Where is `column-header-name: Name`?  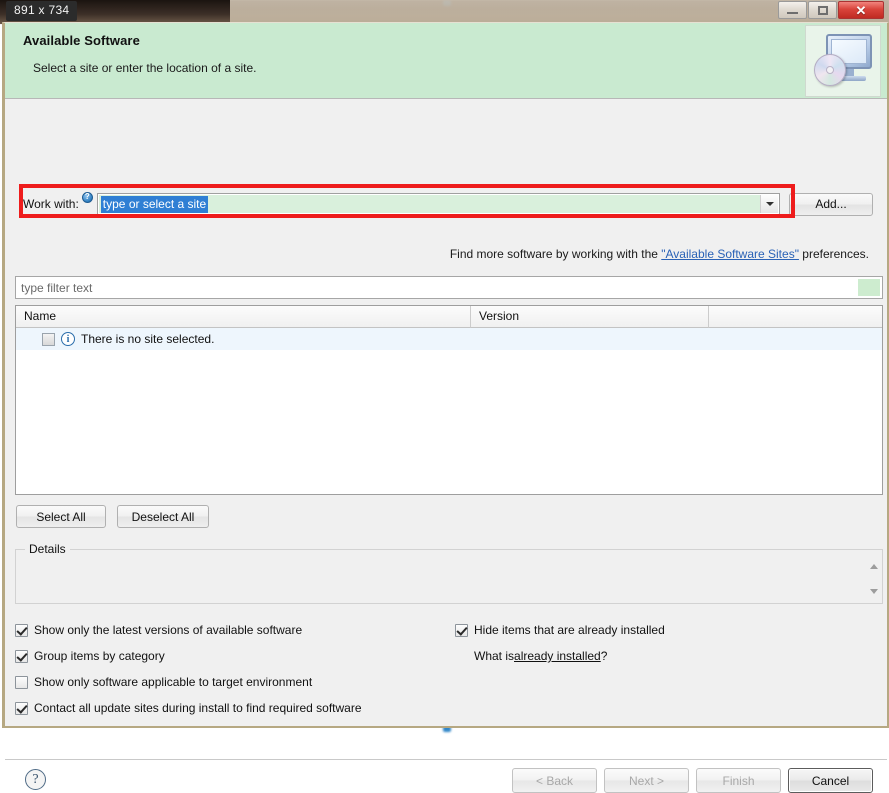 column-header-name: Name is located at coordinates (243, 317).